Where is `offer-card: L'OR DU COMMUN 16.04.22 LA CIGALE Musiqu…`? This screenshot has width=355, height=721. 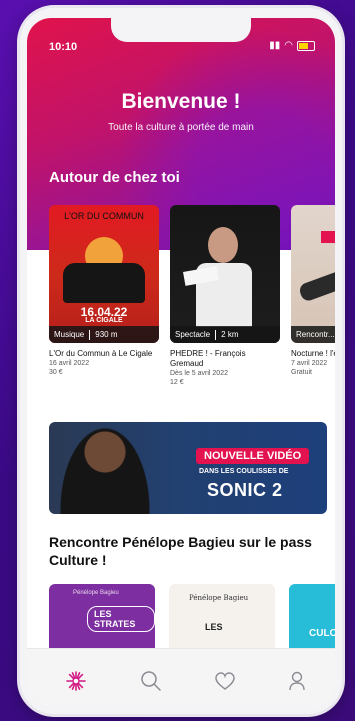 offer-card: L'OR DU COMMUN 16.04.22 LA CIGALE Musiqu… is located at coordinates (104, 291).